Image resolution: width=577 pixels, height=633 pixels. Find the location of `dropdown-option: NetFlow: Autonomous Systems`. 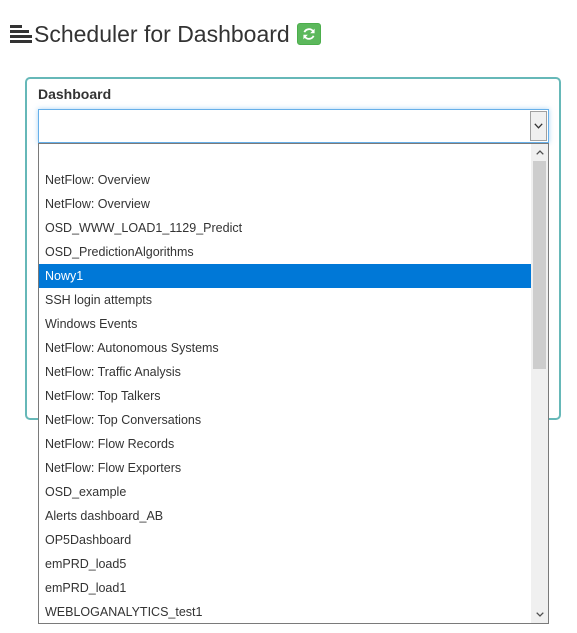

dropdown-option: NetFlow: Autonomous Systems is located at coordinates (285, 348).